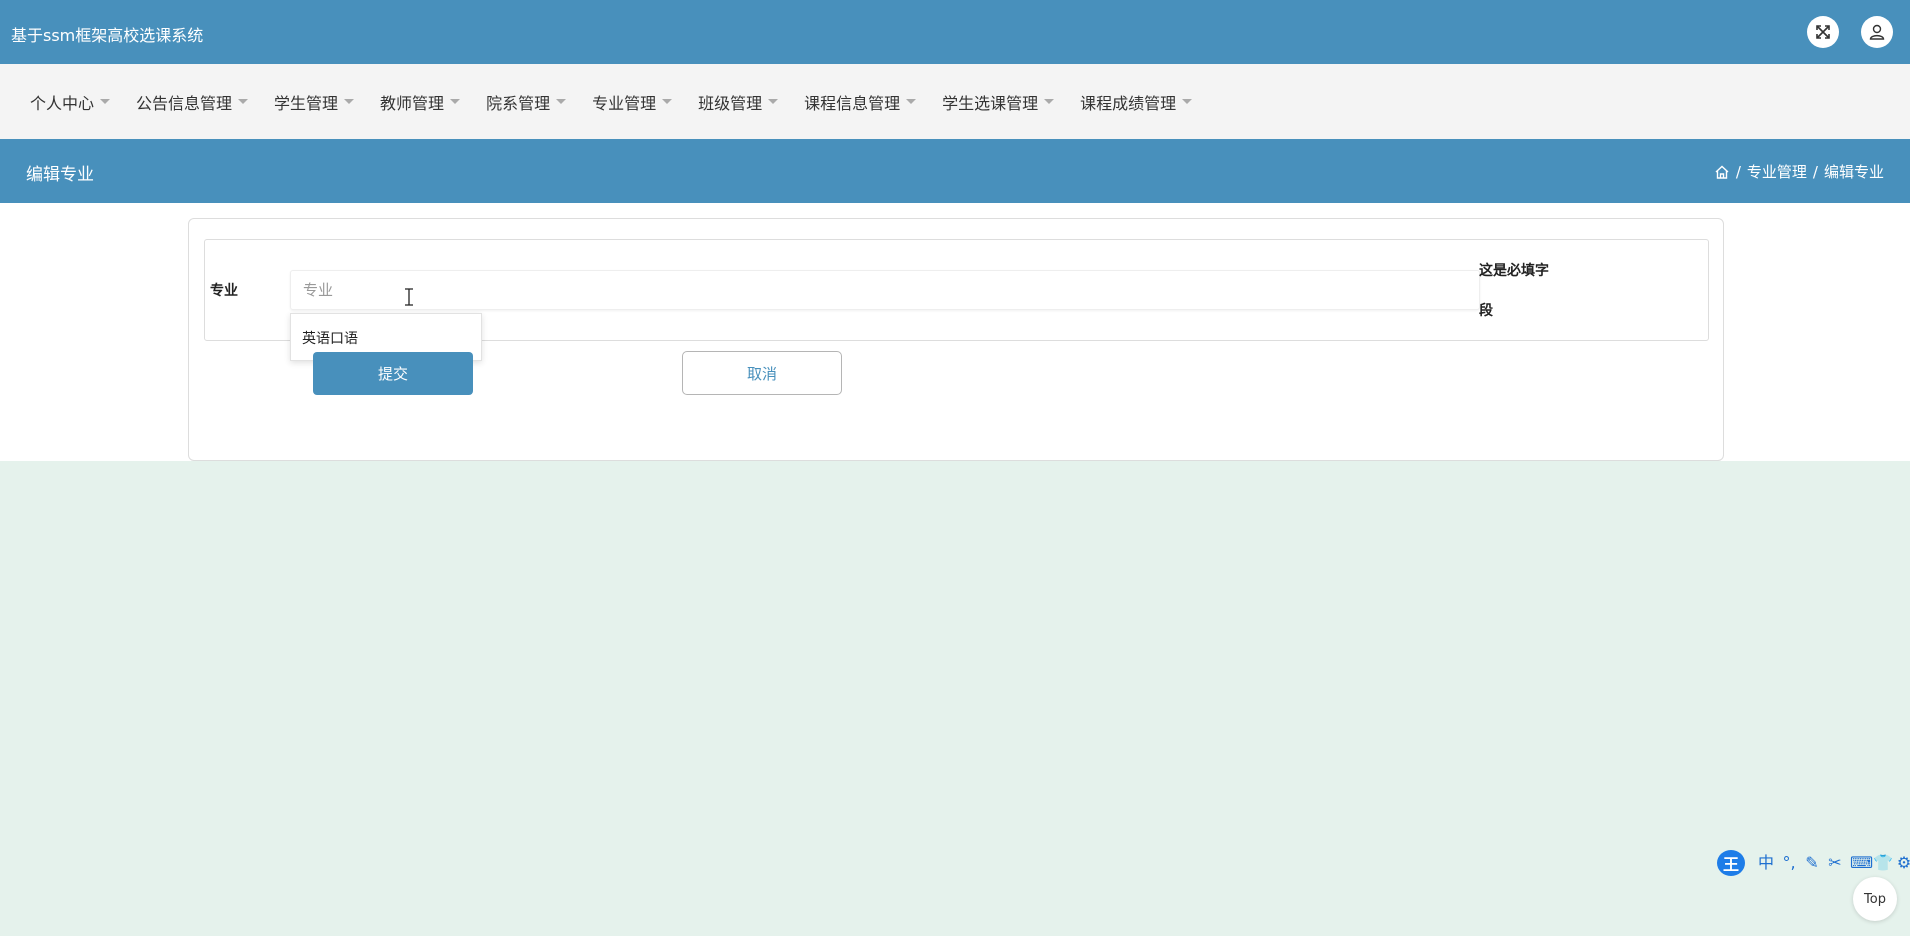  What do you see at coordinates (955, 171) in the screenshot?
I see `page-header: 编辑专业 / 专业管理 / 编辑专业` at bounding box center [955, 171].